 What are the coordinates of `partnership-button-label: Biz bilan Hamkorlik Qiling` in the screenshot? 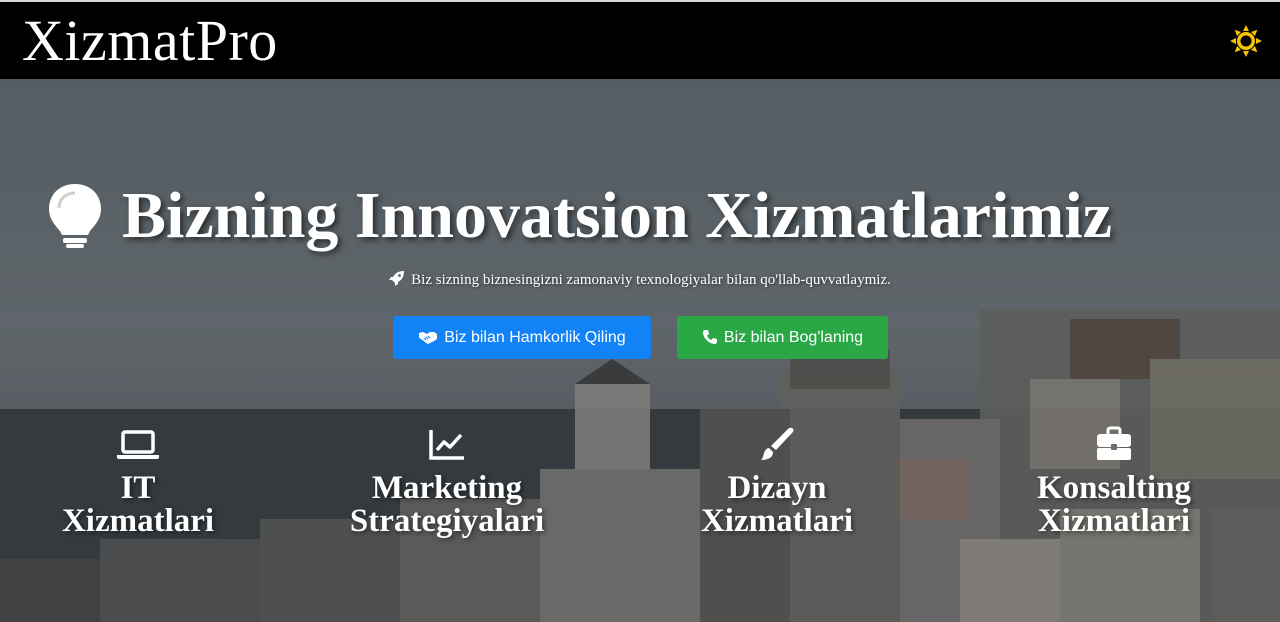 It's located at (535, 337).